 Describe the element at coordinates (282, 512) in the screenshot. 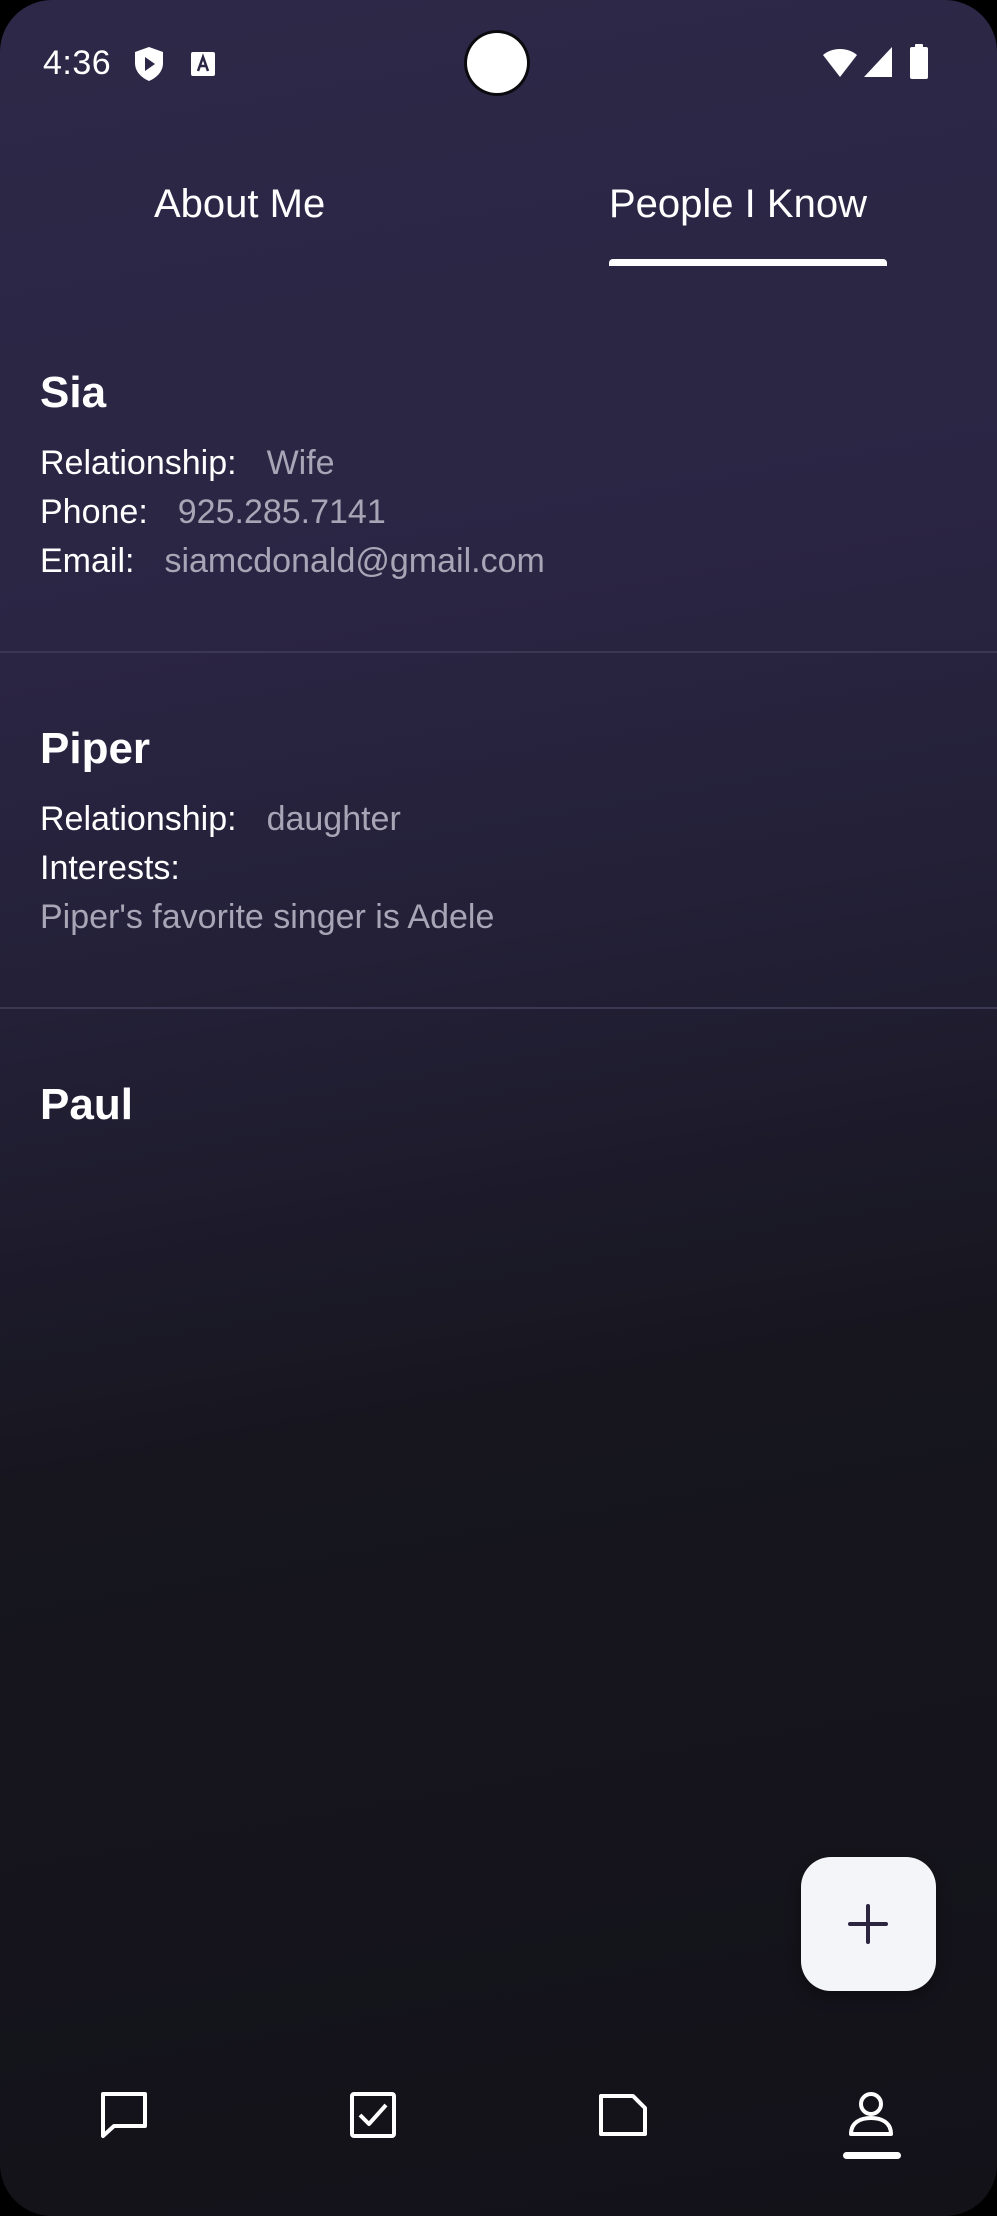

I see `phone-value: 925.285.7141` at that location.